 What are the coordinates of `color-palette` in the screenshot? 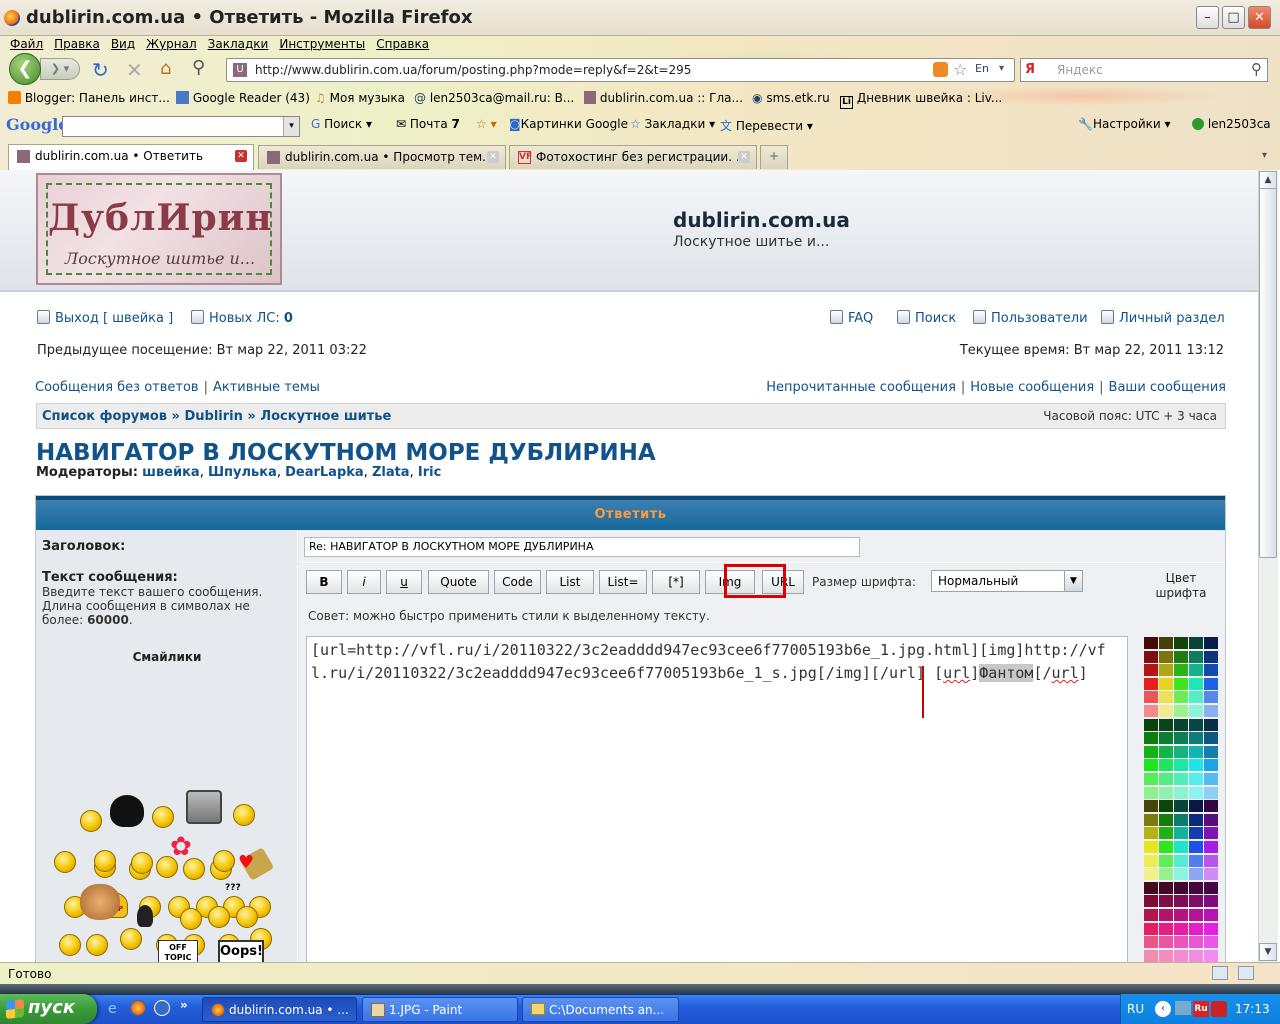 It's located at (1181, 799).